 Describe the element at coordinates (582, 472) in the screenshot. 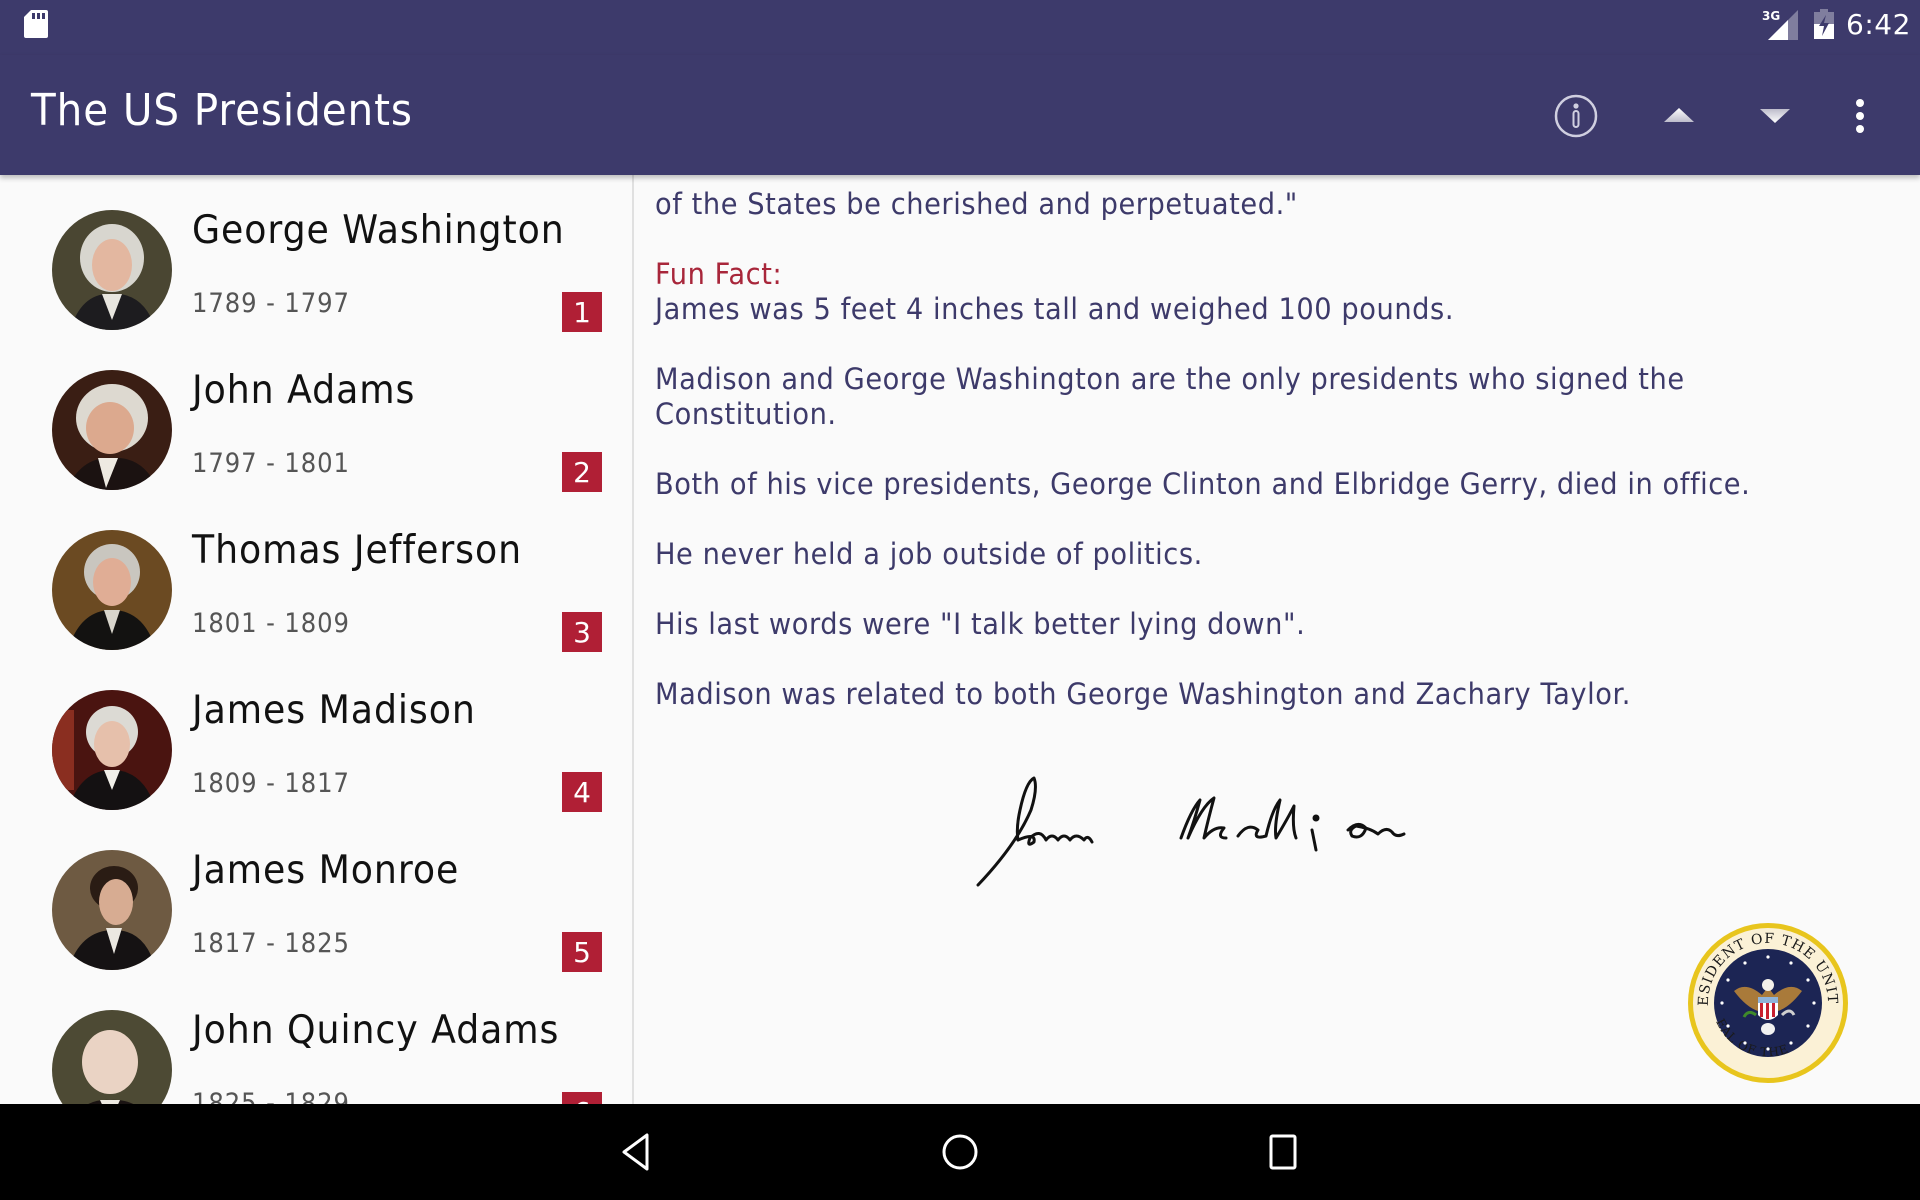

I see `president-number-badge: 2` at that location.